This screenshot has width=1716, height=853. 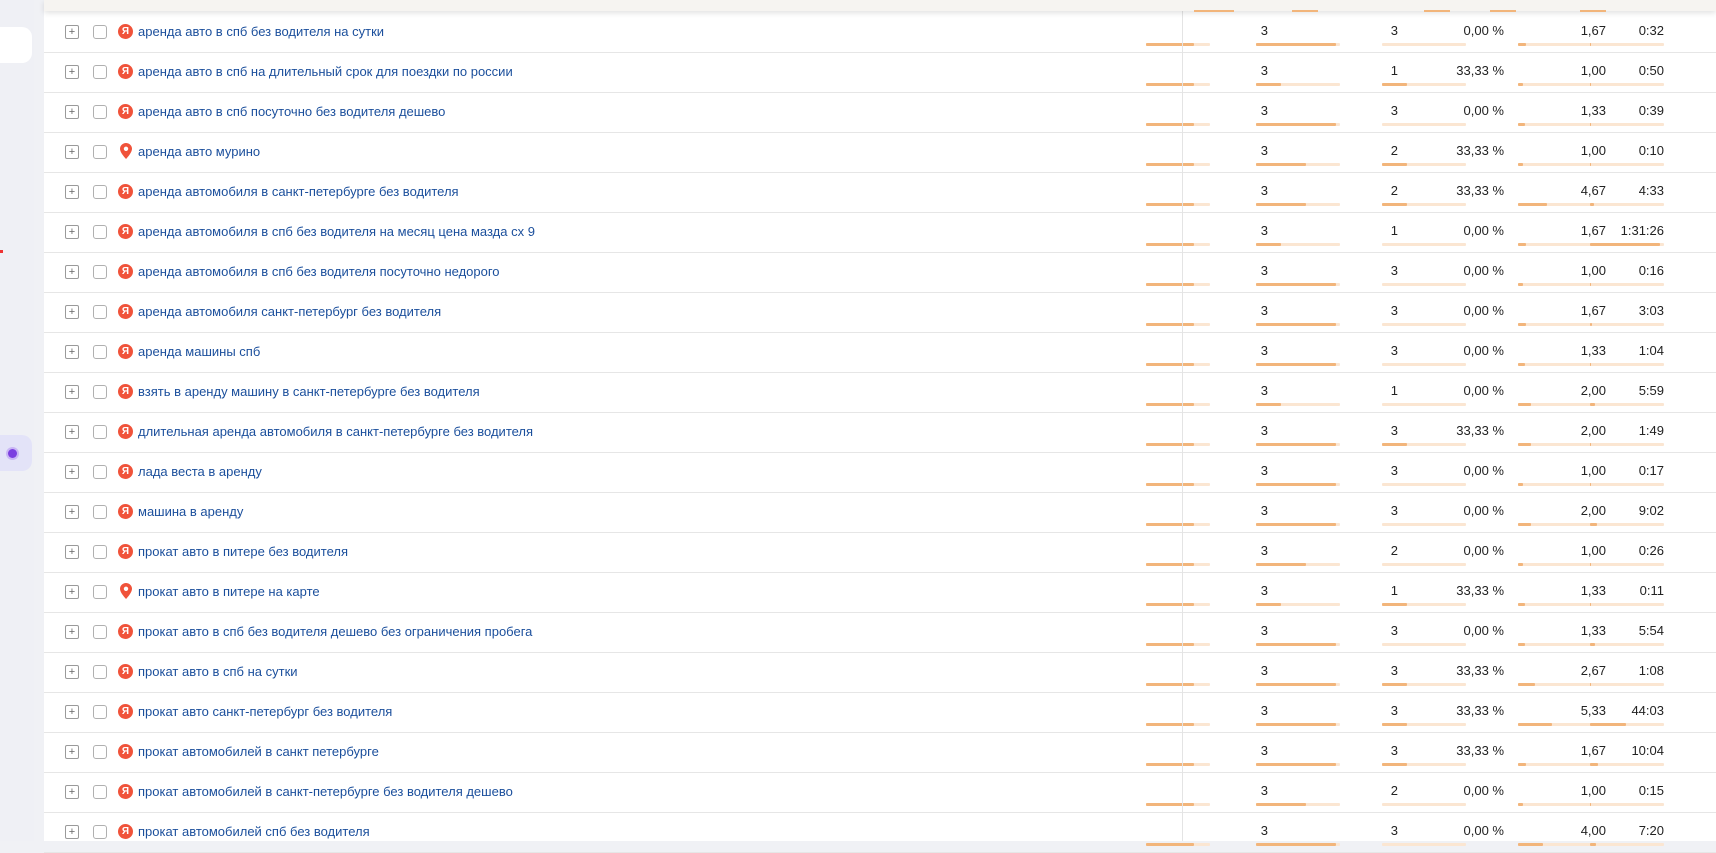 What do you see at coordinates (125, 191) in the screenshot?
I see `yandex-icon: Я` at bounding box center [125, 191].